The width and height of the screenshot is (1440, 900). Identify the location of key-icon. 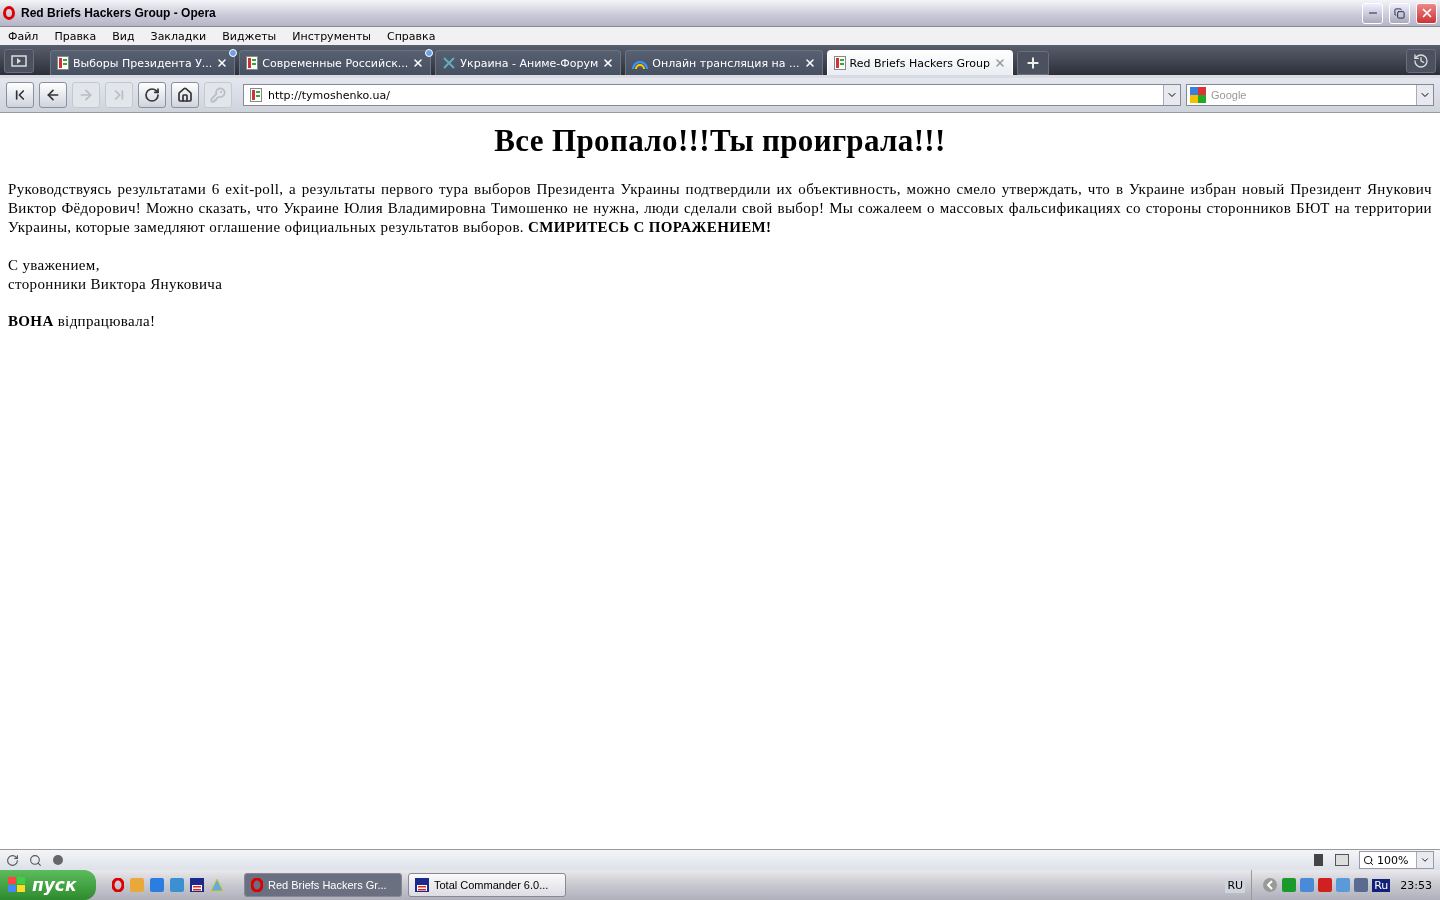
(218, 95).